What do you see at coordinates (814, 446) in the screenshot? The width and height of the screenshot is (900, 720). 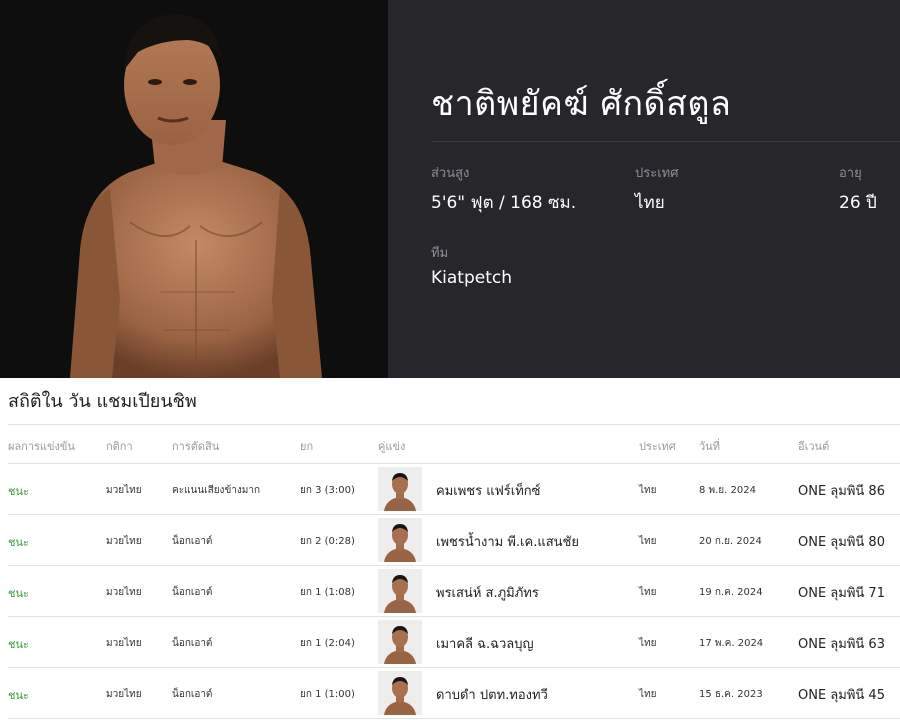 I see `header-event: อีเวนต์` at bounding box center [814, 446].